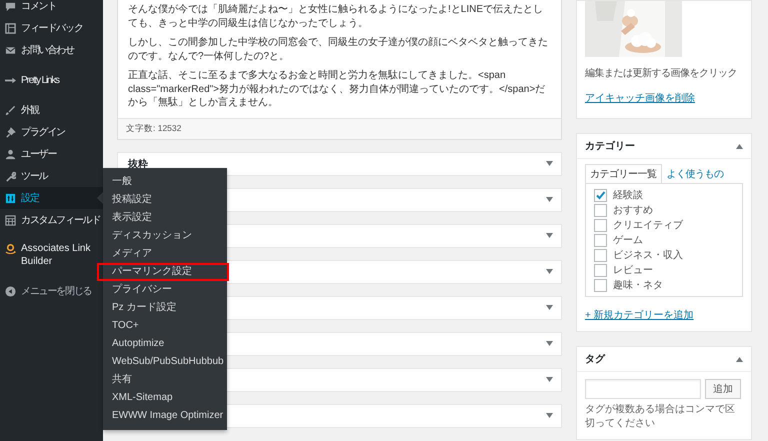 This screenshot has height=441, width=768. I want to click on tag-input, so click(643, 389).